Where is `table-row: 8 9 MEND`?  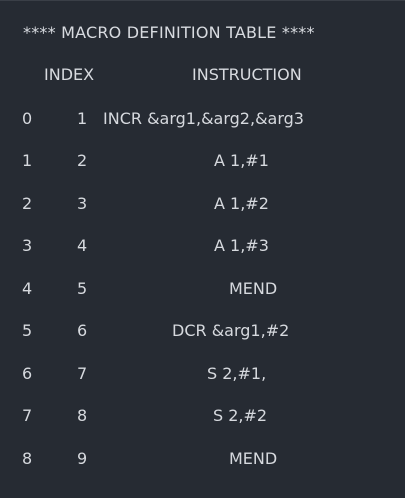 table-row: 8 9 MEND is located at coordinates (202, 460).